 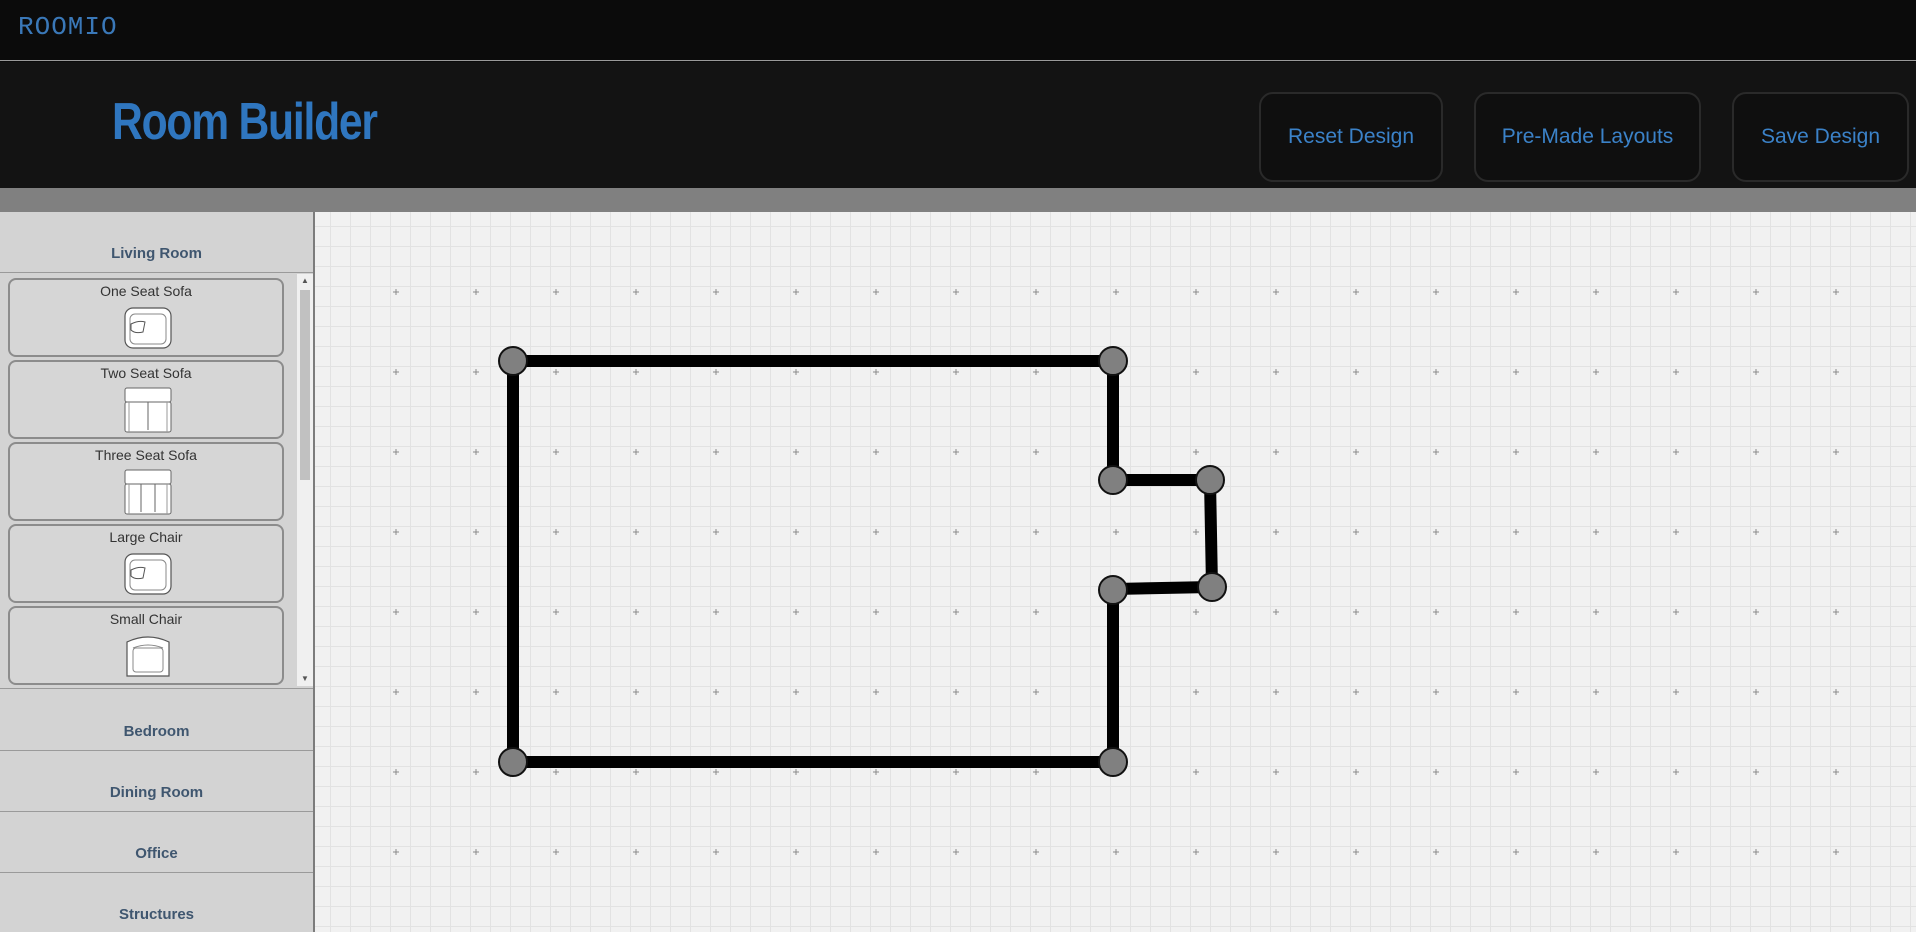 I want to click on category-dining-room: Dining Room, so click(x=156, y=792).